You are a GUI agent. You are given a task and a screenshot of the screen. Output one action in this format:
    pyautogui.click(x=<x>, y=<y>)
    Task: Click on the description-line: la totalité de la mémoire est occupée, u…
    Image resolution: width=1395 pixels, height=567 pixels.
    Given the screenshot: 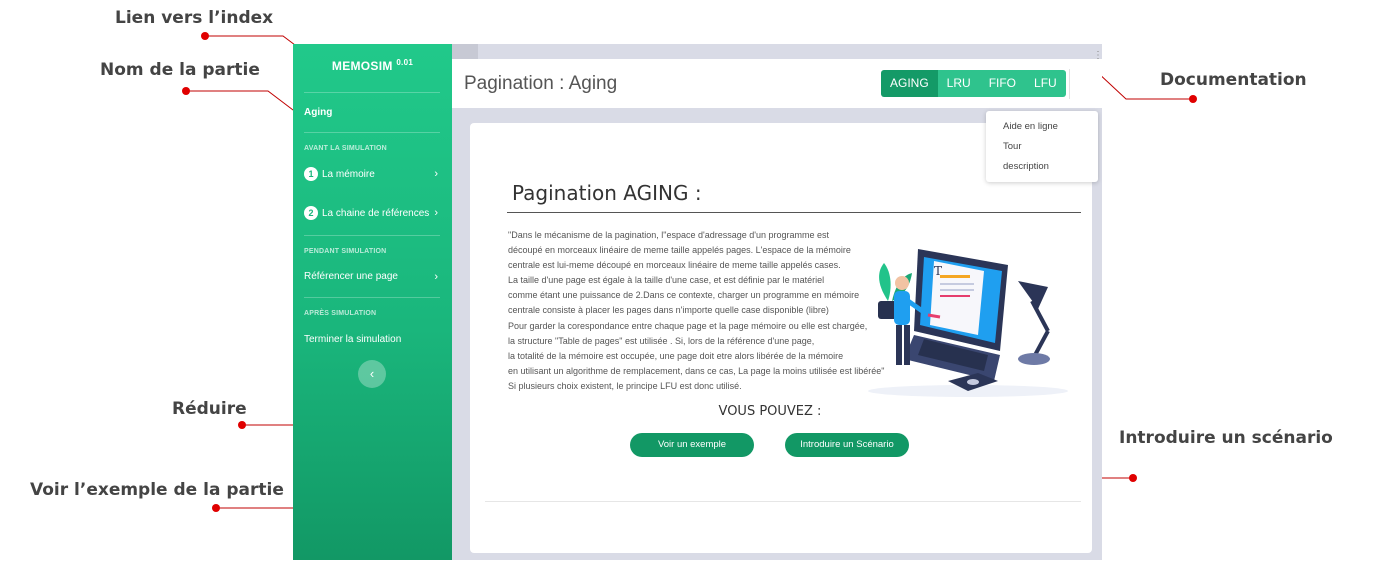 What is the action you would take?
    pyautogui.click(x=676, y=355)
    